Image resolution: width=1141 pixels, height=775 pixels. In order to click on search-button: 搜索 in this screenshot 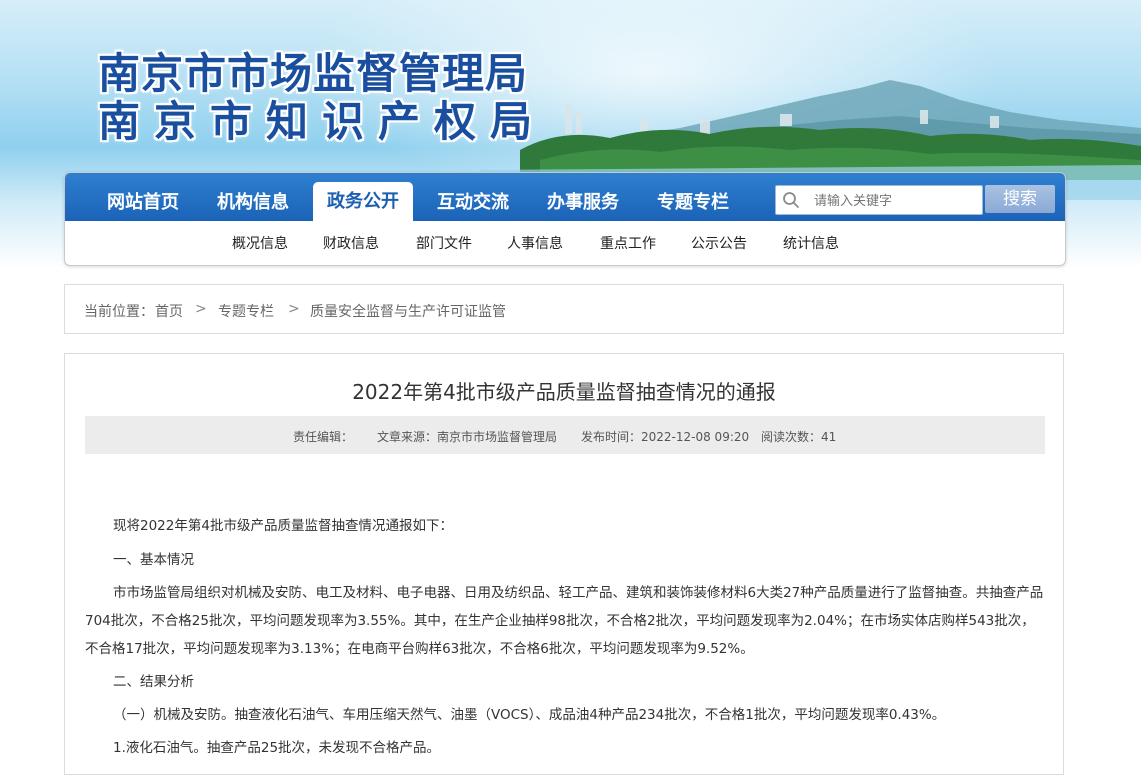, I will do `click(1020, 199)`.